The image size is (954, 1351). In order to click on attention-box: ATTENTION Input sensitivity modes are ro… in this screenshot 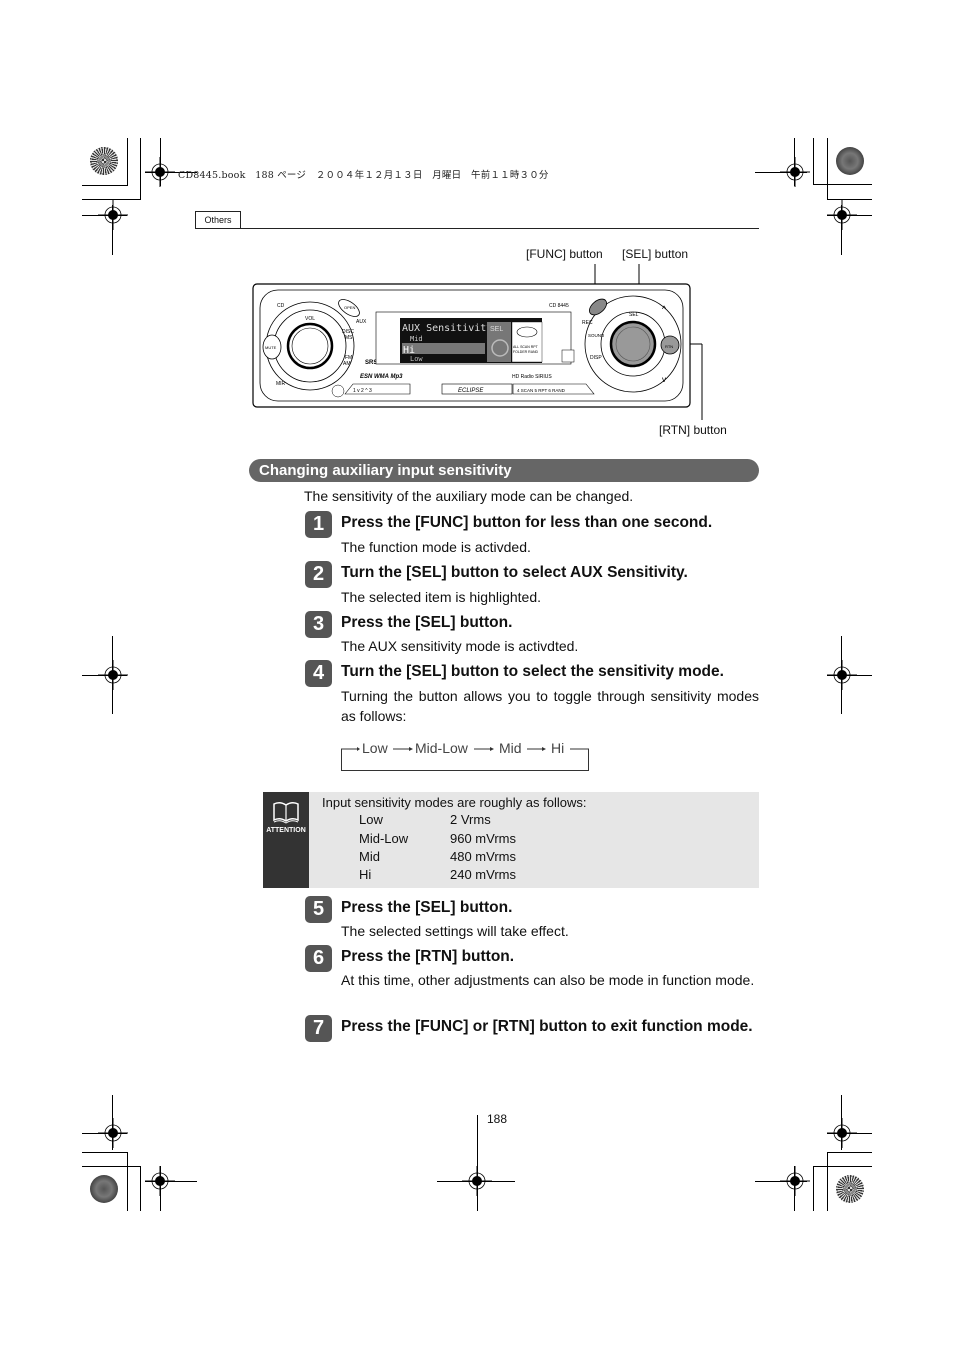, I will do `click(511, 840)`.